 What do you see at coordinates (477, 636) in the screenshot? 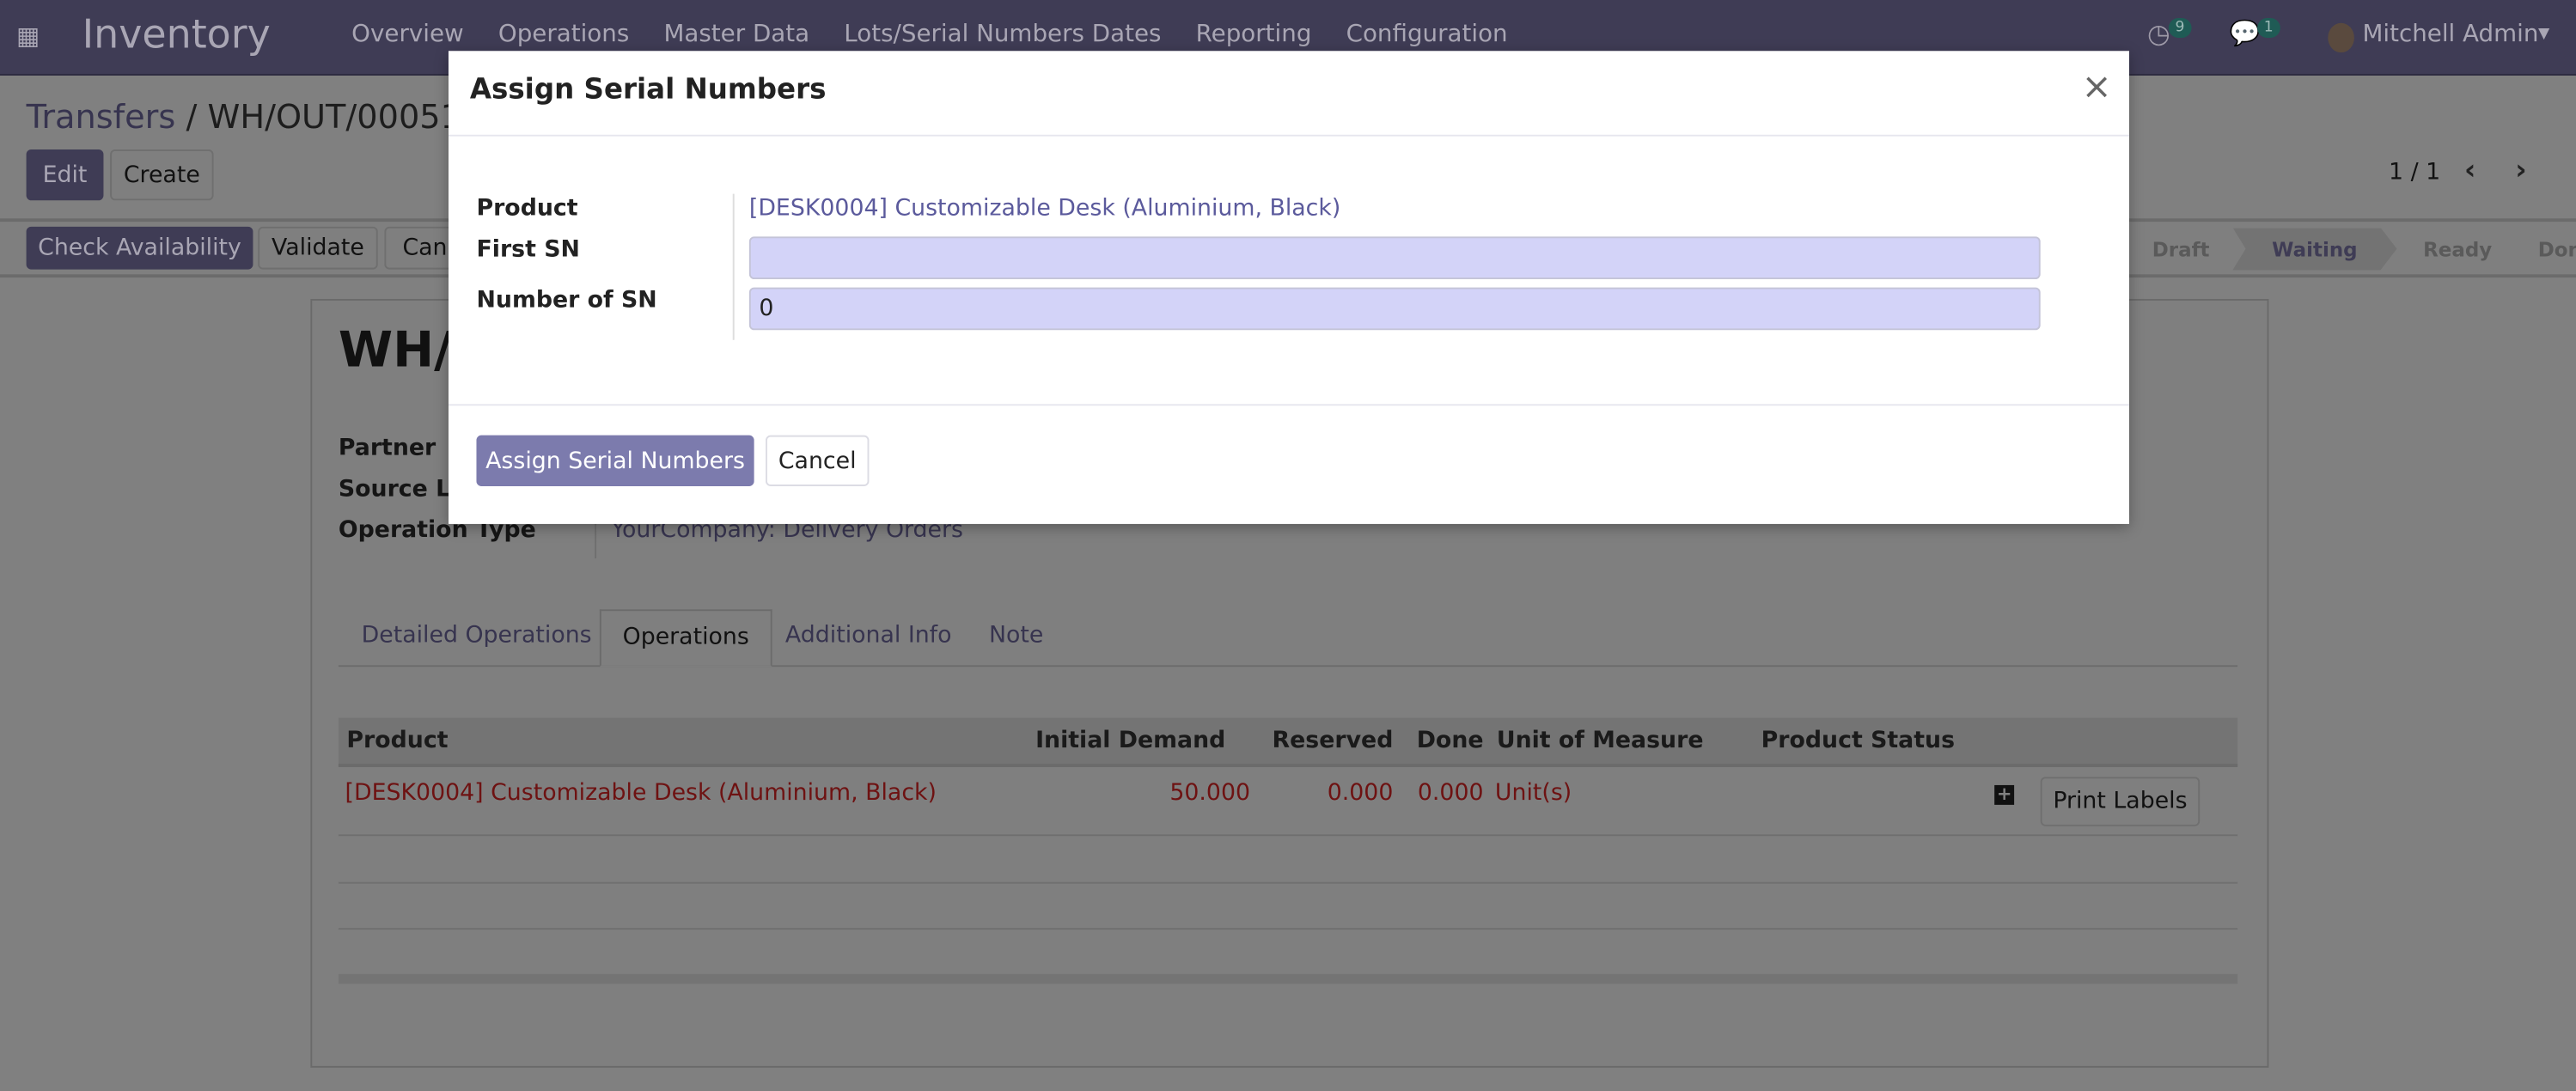
I see `tab-detailed-operations: Detailed Operations` at bounding box center [477, 636].